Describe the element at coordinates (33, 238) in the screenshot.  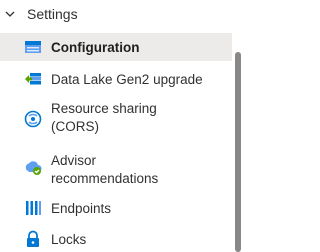
I see `lock-icon` at that location.